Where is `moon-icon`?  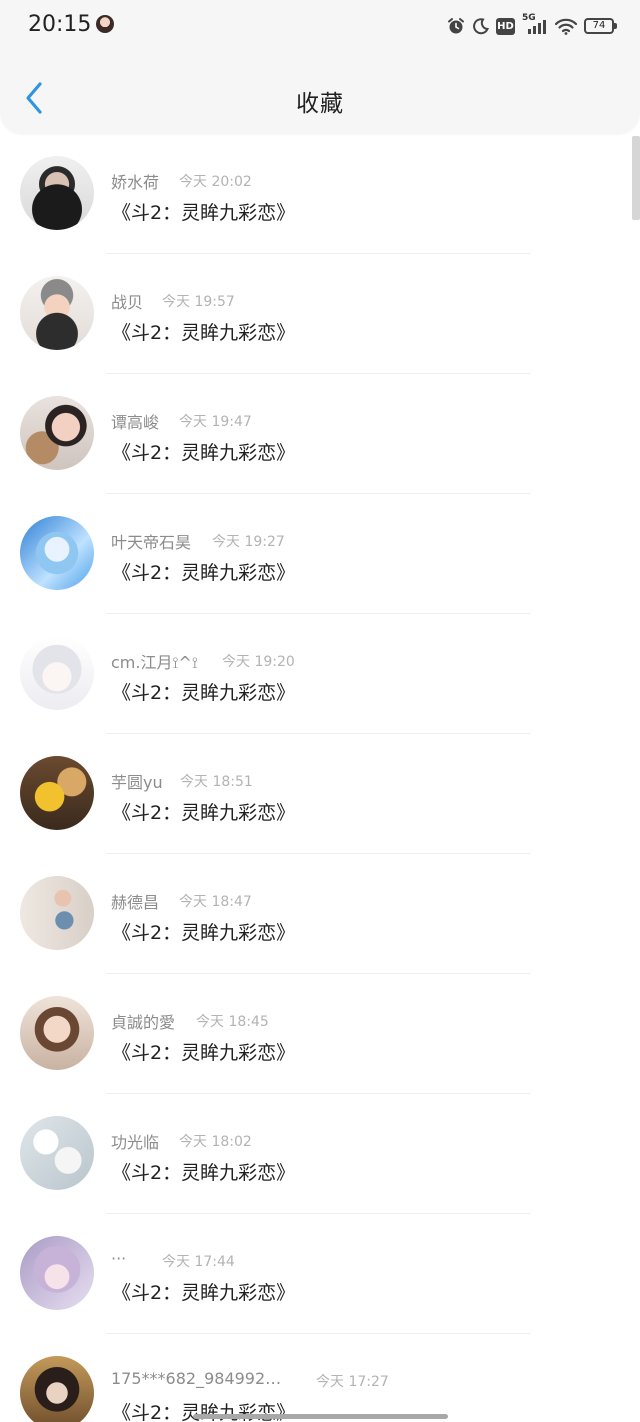
moon-icon is located at coordinates (480, 26).